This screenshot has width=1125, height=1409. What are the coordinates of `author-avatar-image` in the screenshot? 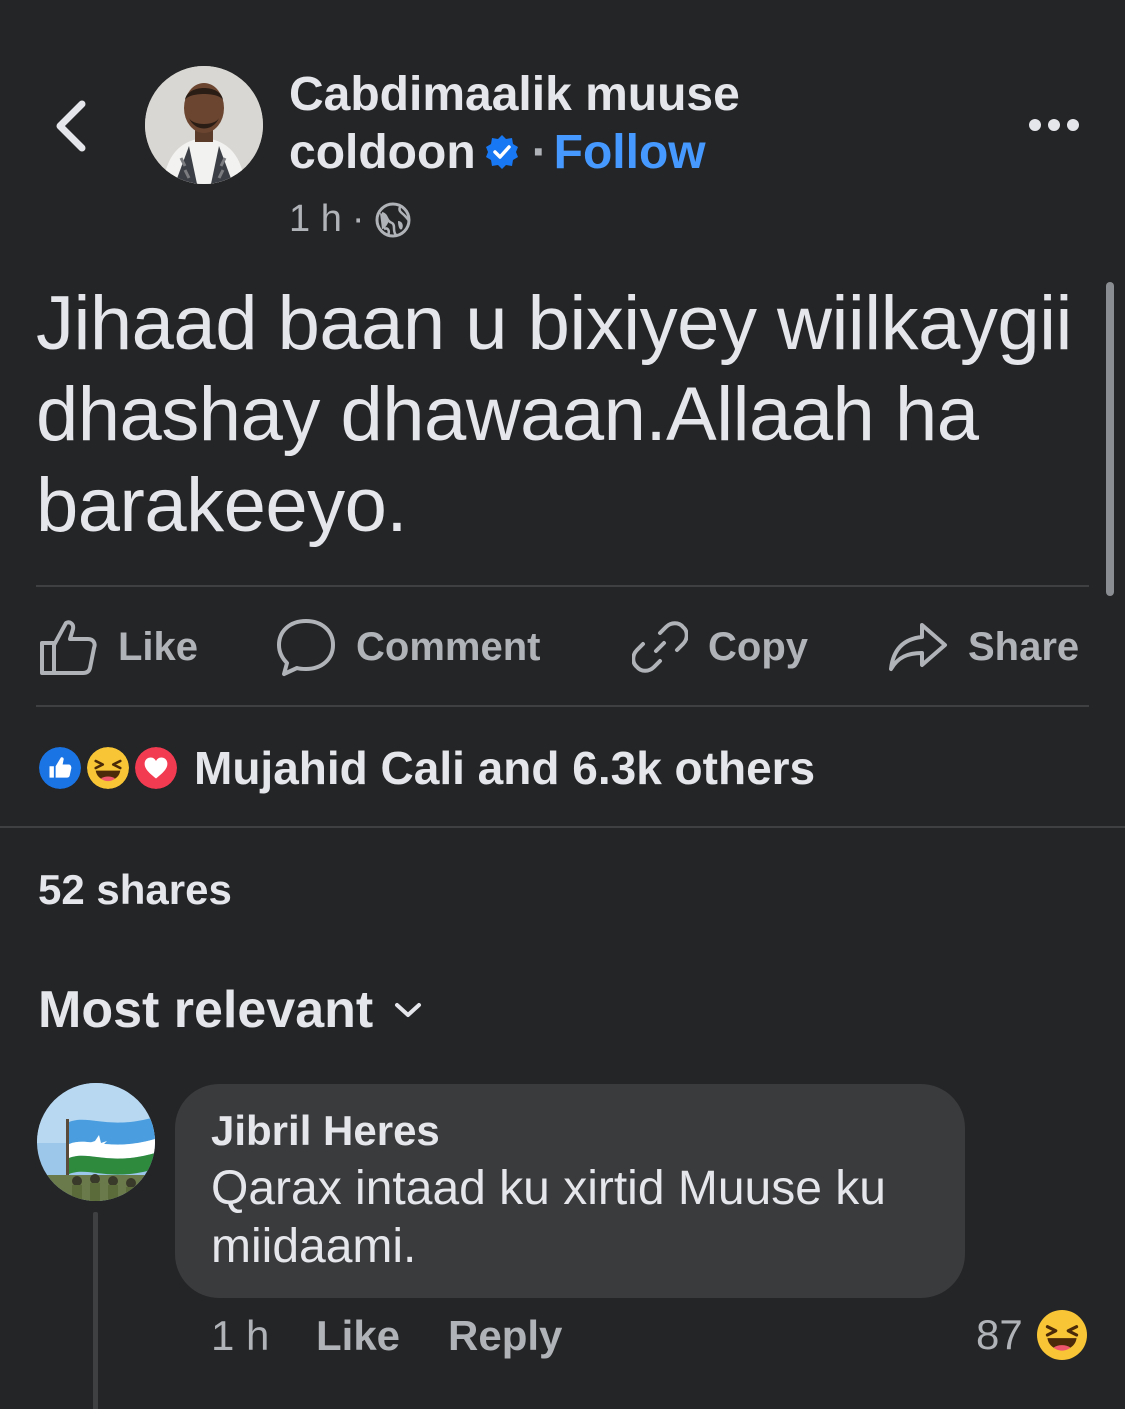 It's located at (204, 125).